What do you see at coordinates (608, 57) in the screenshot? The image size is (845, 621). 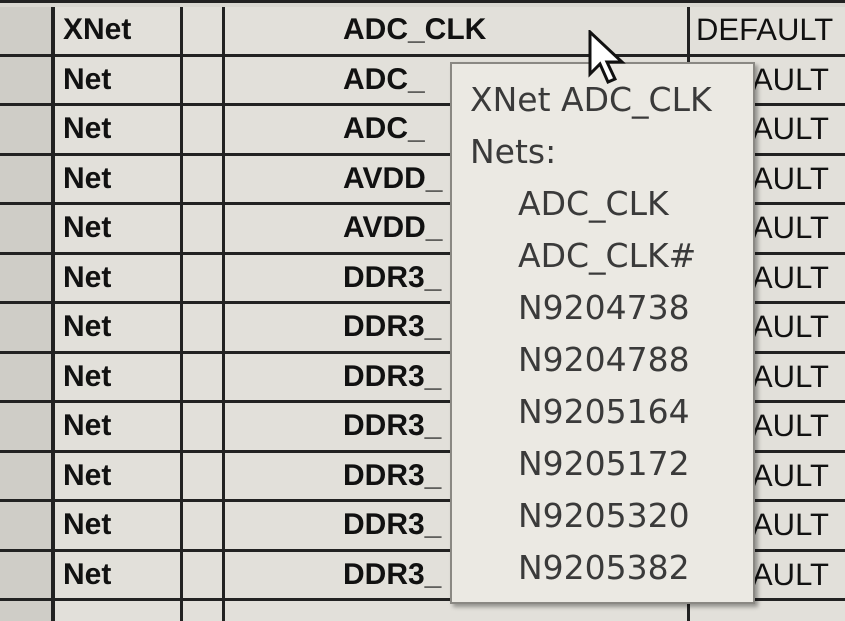 I see `cursor-icon` at bounding box center [608, 57].